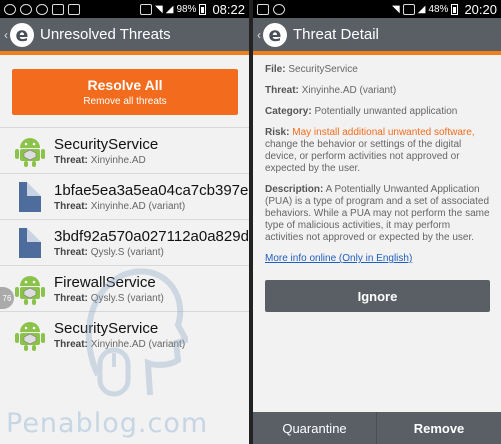  I want to click on threat-item-name: 1bfae5ea3a5ea04ca7cb397eb, so click(151, 190).